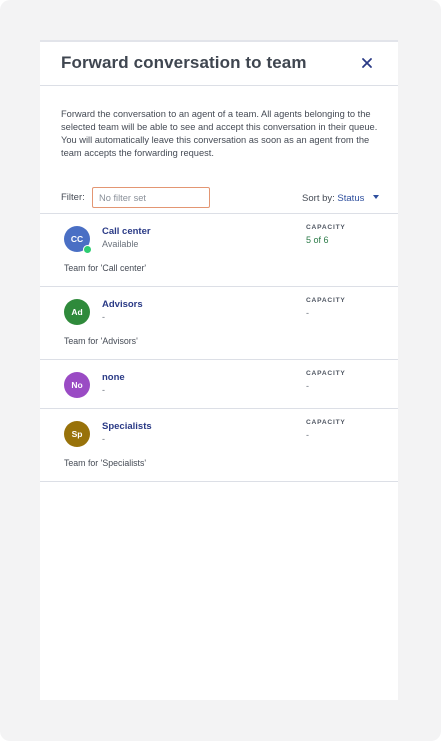  What do you see at coordinates (105, 268) in the screenshot?
I see `team-description: Team for 'Call center'` at bounding box center [105, 268].